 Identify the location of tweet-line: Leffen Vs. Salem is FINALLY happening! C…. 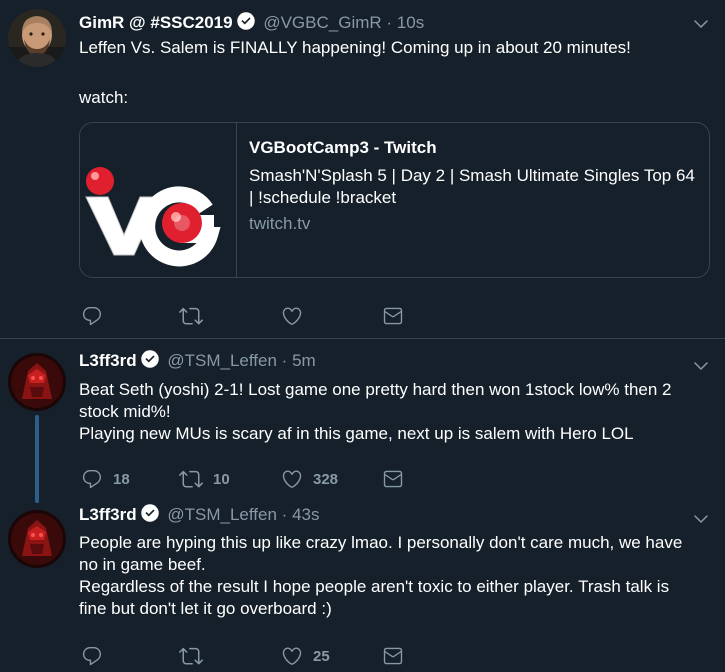
(355, 47).